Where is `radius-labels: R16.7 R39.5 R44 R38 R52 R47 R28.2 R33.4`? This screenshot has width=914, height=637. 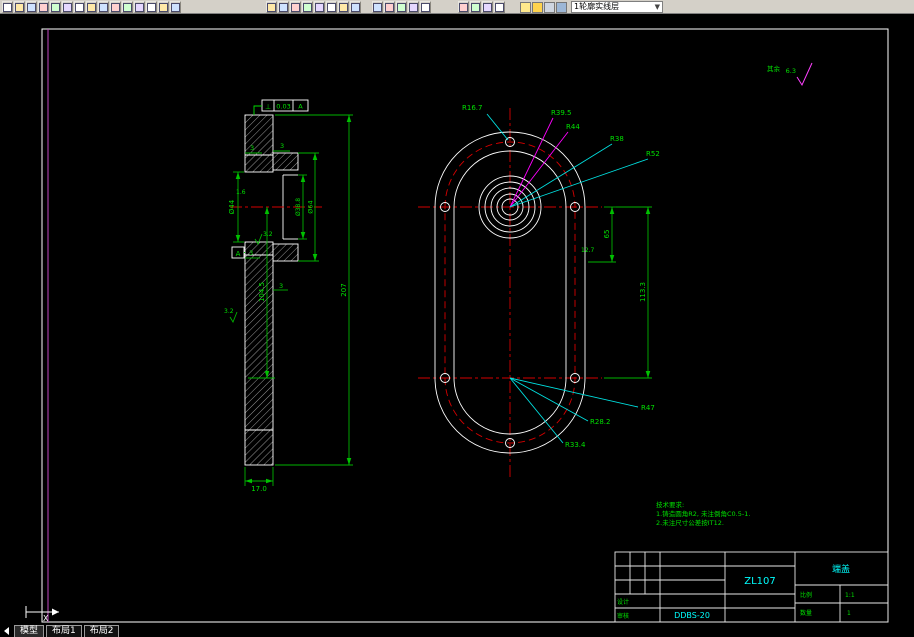
radius-labels: R16.7 R39.5 R44 R38 R52 R47 R28.2 R33.4 is located at coordinates (561, 276).